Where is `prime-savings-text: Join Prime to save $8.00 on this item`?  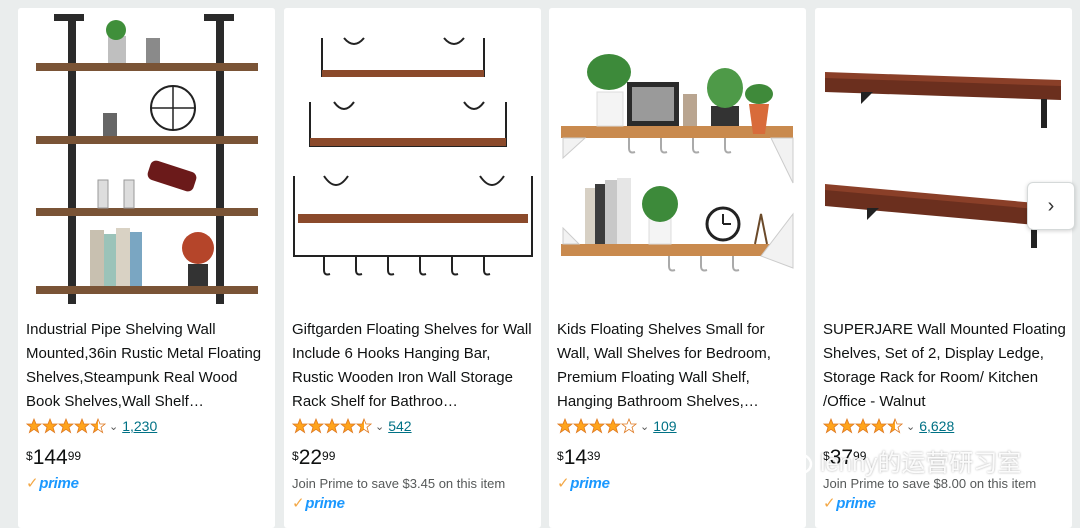 prime-savings-text: Join Prime to save $8.00 on this item is located at coordinates (930, 483).